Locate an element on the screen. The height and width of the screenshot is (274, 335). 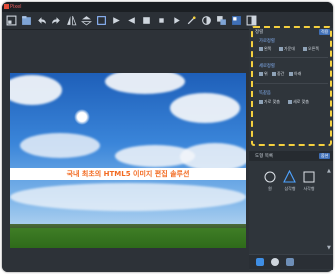
title-bar: Pixel is located at coordinates (167, 7).